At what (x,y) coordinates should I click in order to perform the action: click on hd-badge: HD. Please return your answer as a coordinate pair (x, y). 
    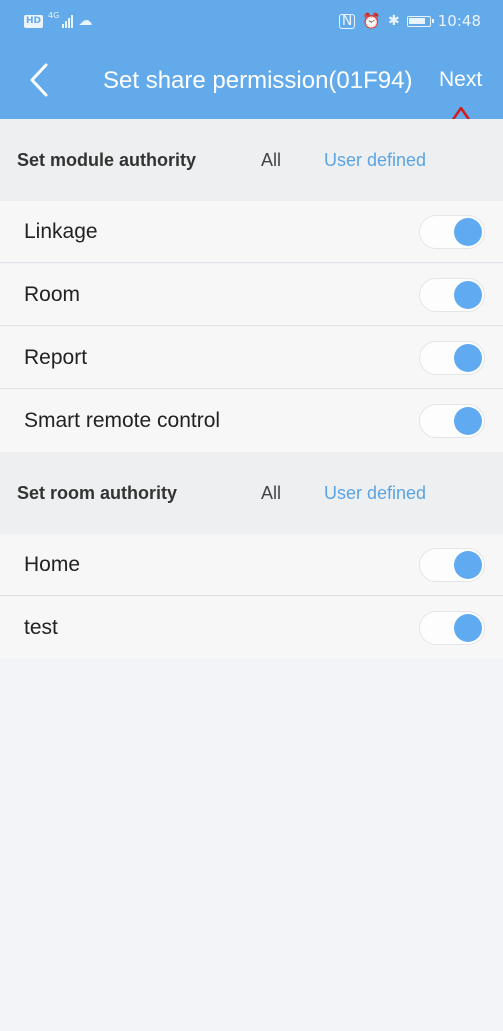
    Looking at the image, I should click on (34, 21).